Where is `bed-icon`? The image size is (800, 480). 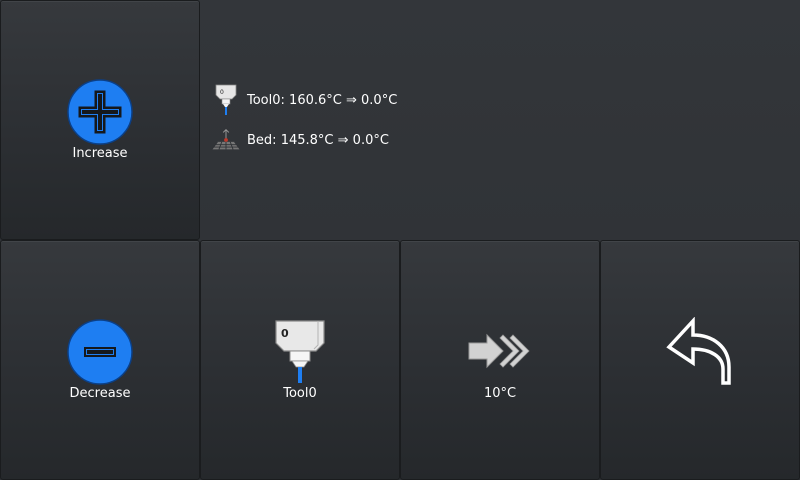 bed-icon is located at coordinates (226, 140).